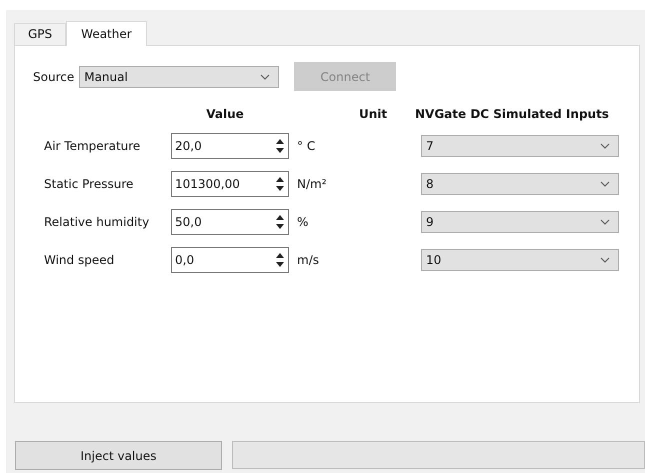 The width and height of the screenshot is (645, 473). Describe the element at coordinates (520, 260) in the screenshot. I see `dropdown: 10` at that location.